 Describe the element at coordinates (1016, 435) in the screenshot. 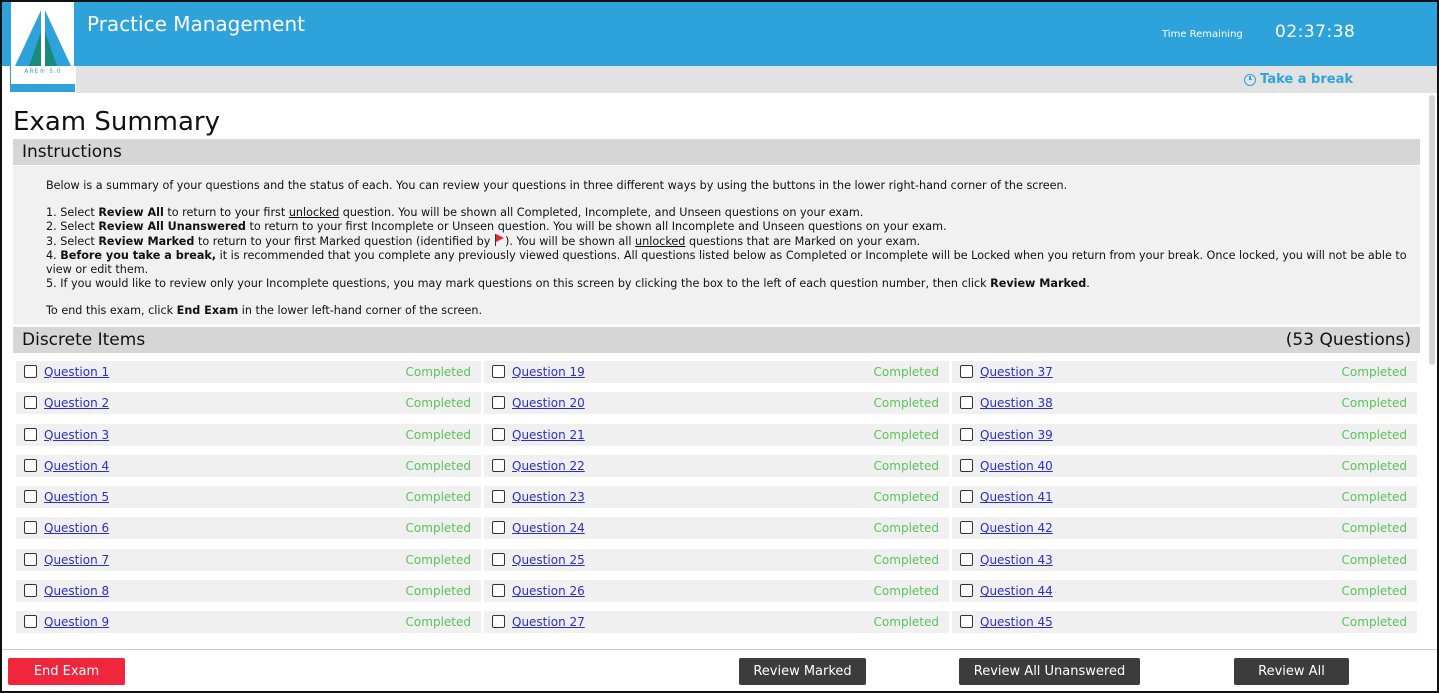

I see `question-link: Question 39` at that location.